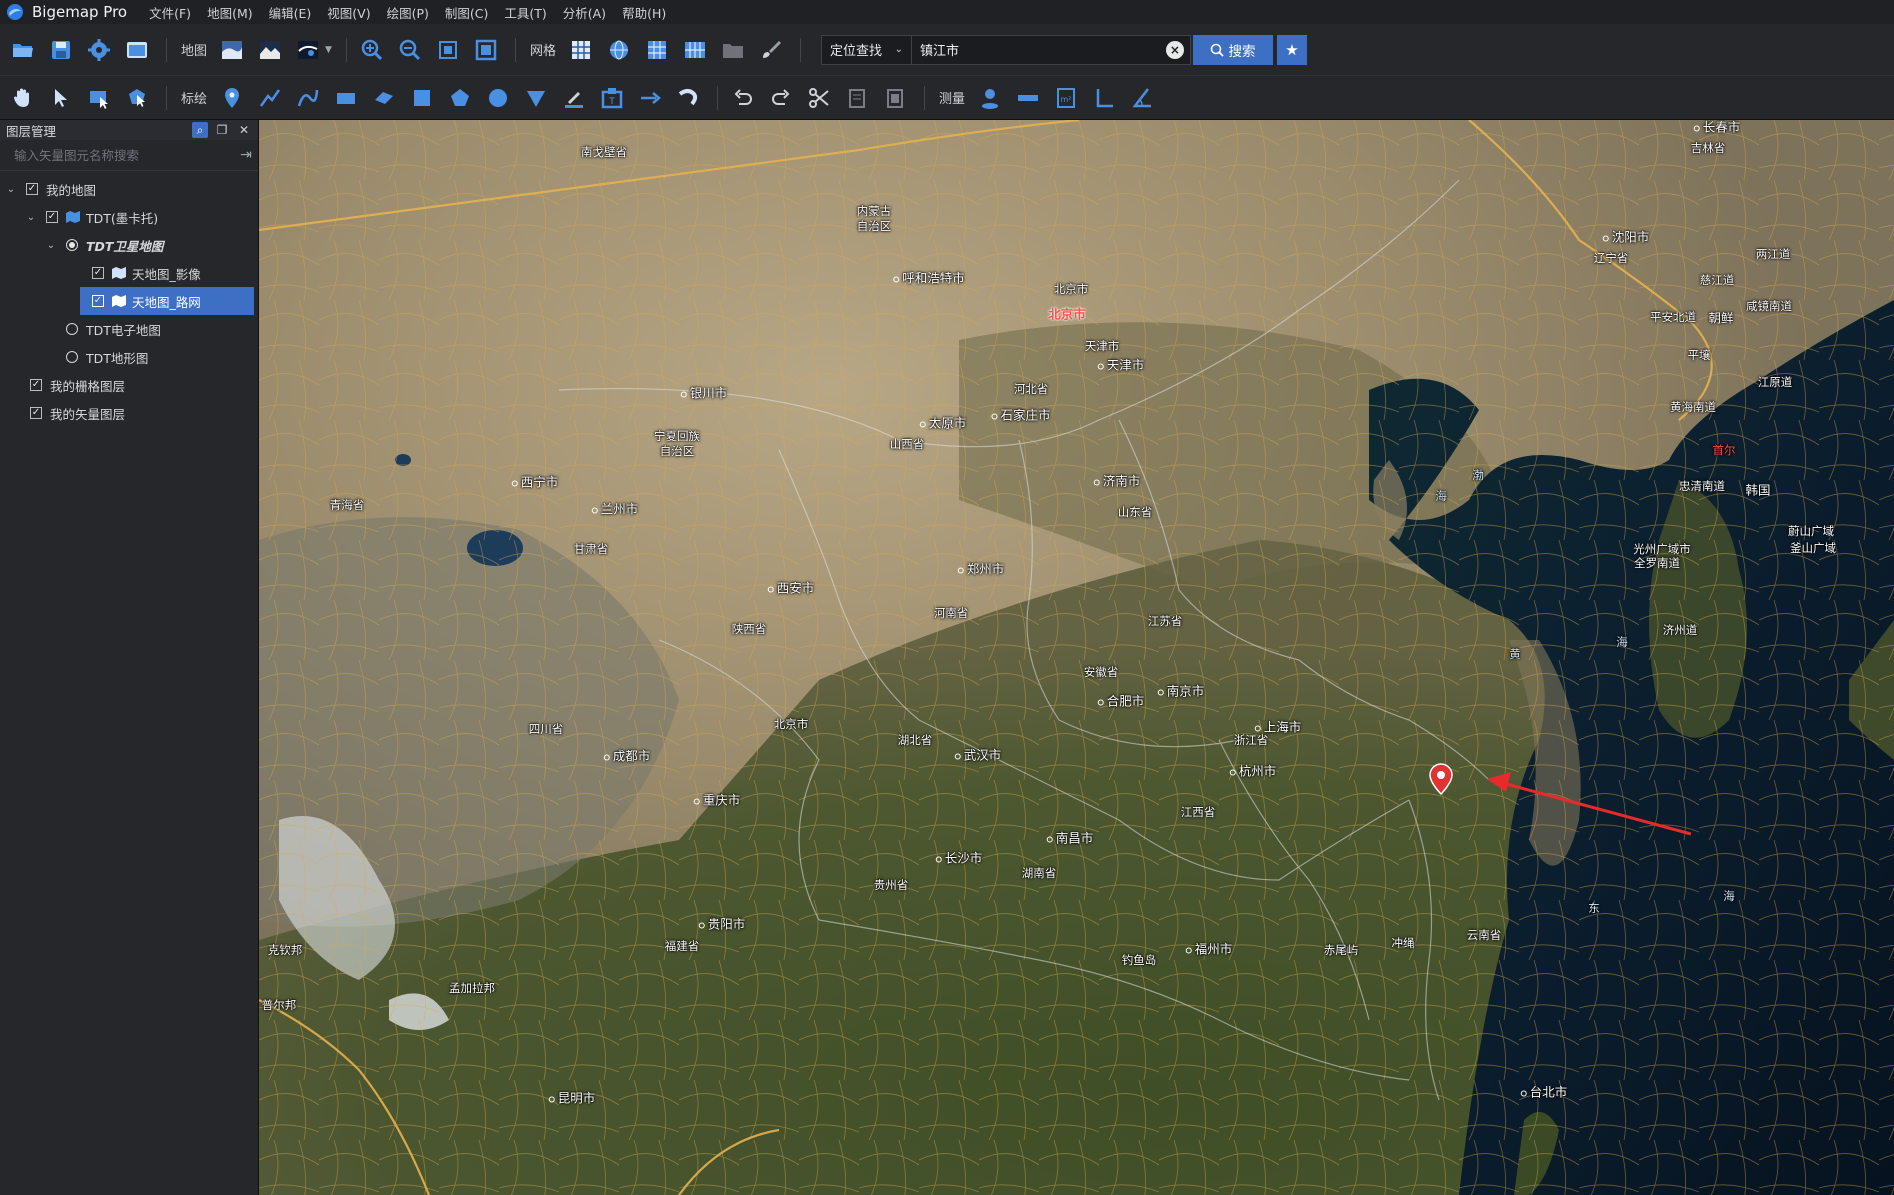 The height and width of the screenshot is (1195, 1894). Describe the element at coordinates (771, 50) in the screenshot. I see `clear-button` at that location.